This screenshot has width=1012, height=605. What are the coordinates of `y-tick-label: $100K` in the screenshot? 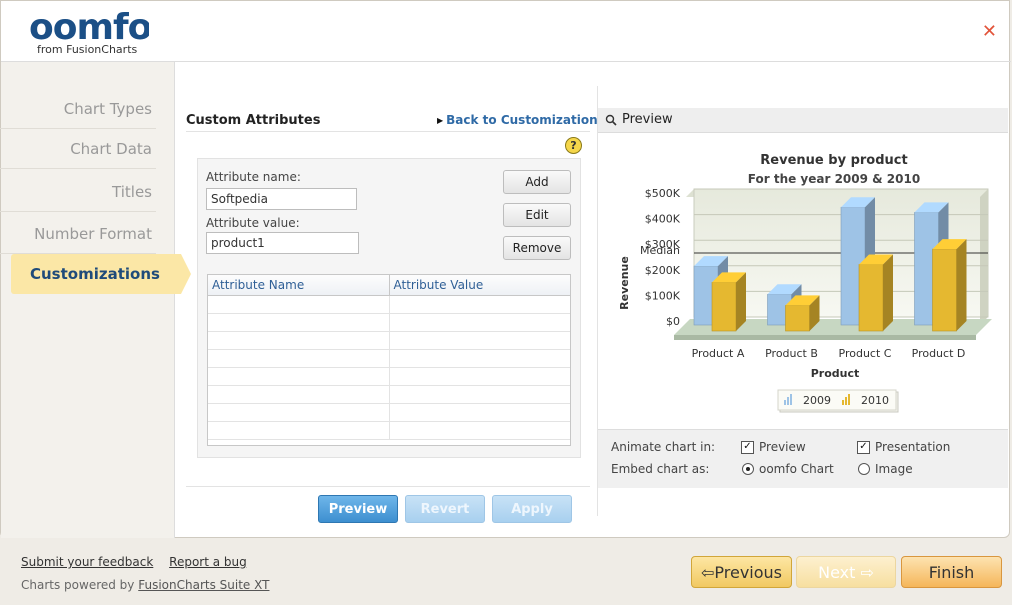 It's located at (663, 295).